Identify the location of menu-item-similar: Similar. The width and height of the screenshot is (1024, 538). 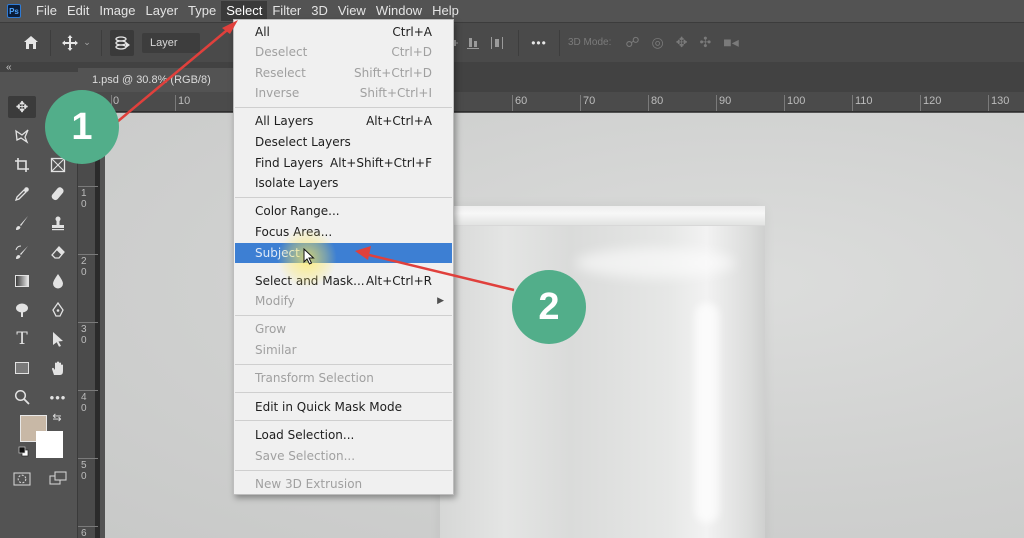
(343, 350).